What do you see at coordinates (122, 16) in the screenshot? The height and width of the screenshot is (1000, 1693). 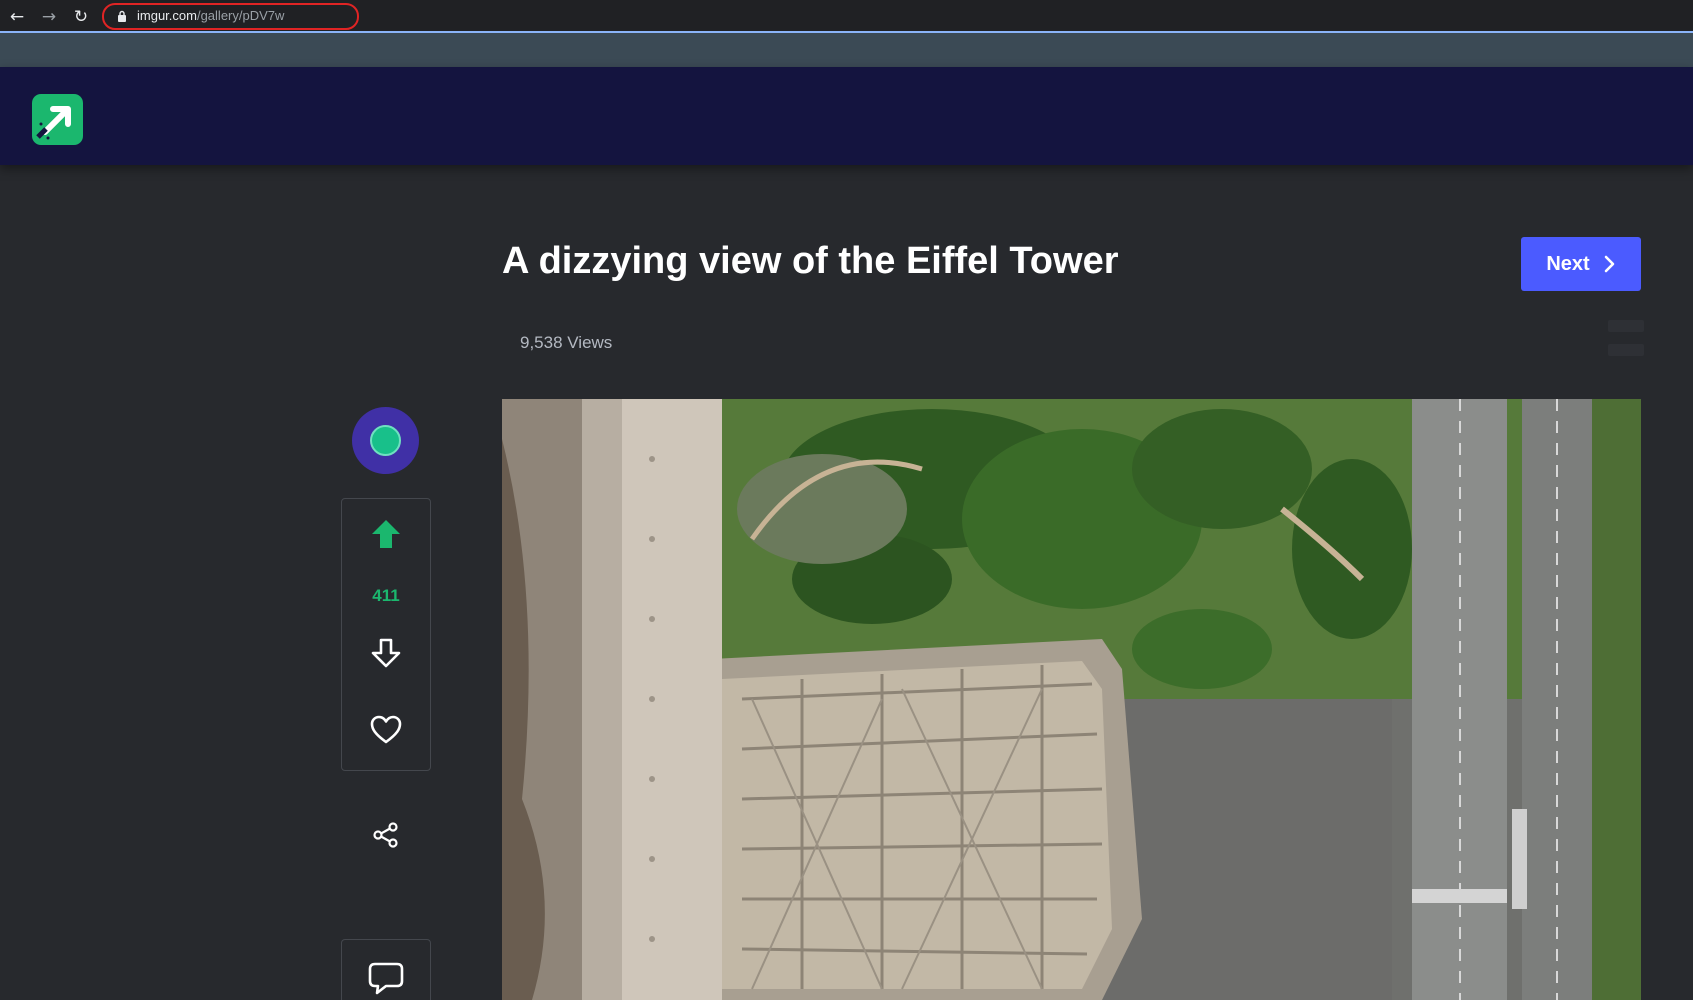 I see `lock-icon` at bounding box center [122, 16].